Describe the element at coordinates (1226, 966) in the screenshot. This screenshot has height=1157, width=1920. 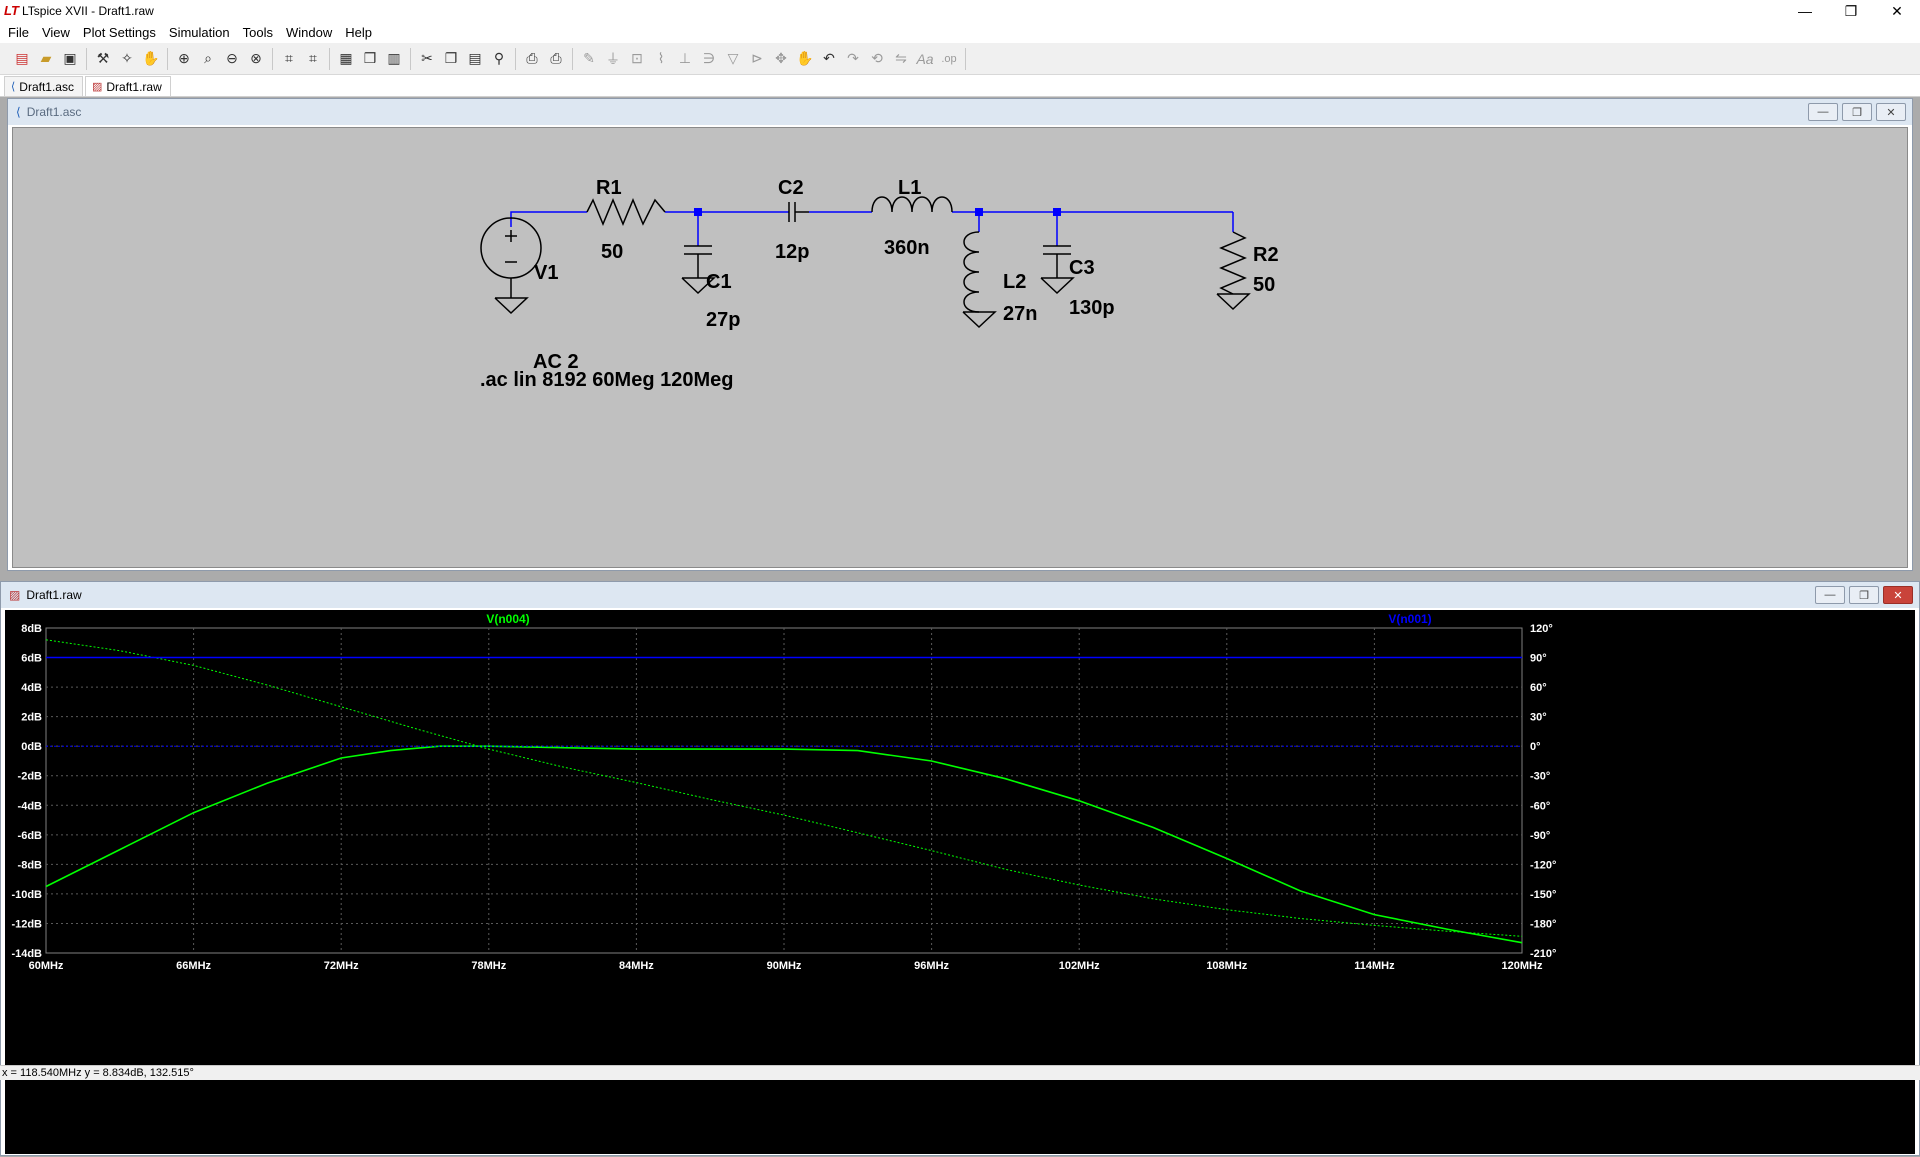
I see `x-tick-label: 108MHz` at that location.